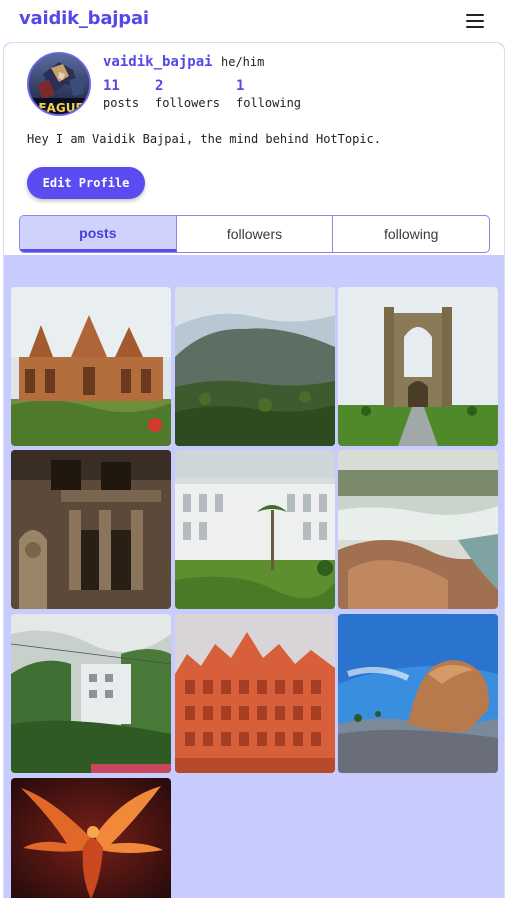 Image resolution: width=508 pixels, height=898 pixels. I want to click on post-image-temple-chhatris, so click(91, 366).